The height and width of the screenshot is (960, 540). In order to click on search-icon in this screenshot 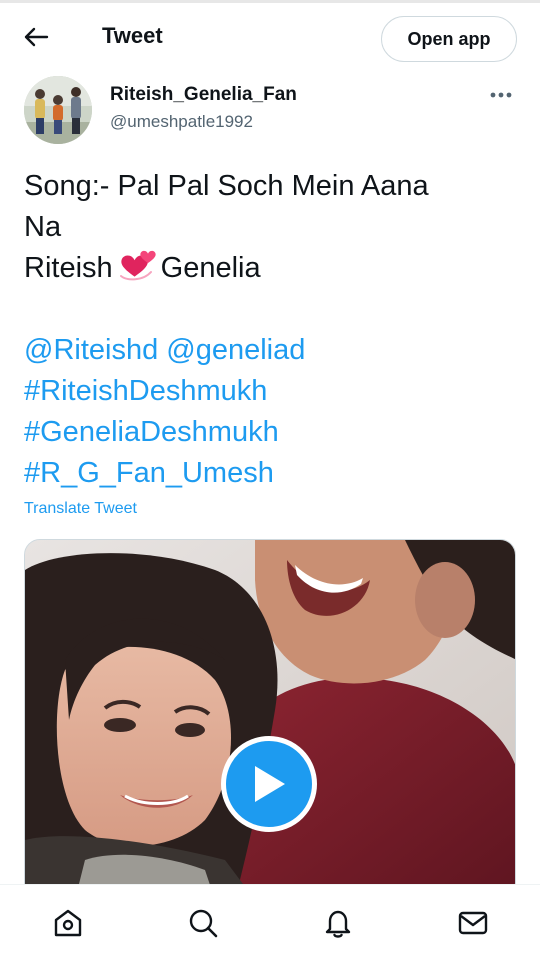, I will do `click(203, 923)`.